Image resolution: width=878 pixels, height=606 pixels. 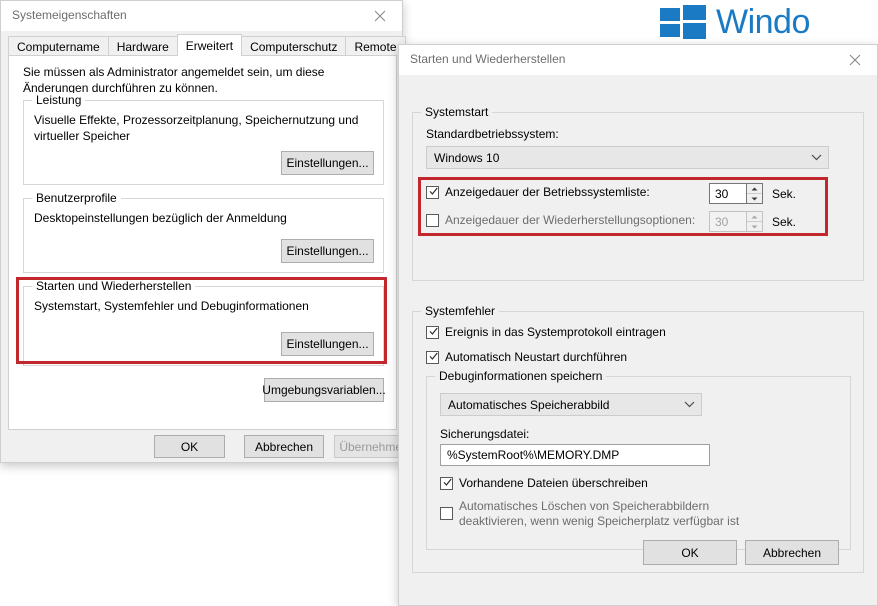 I want to click on os-list-timeout-stepper: 30, so click(x=736, y=193).